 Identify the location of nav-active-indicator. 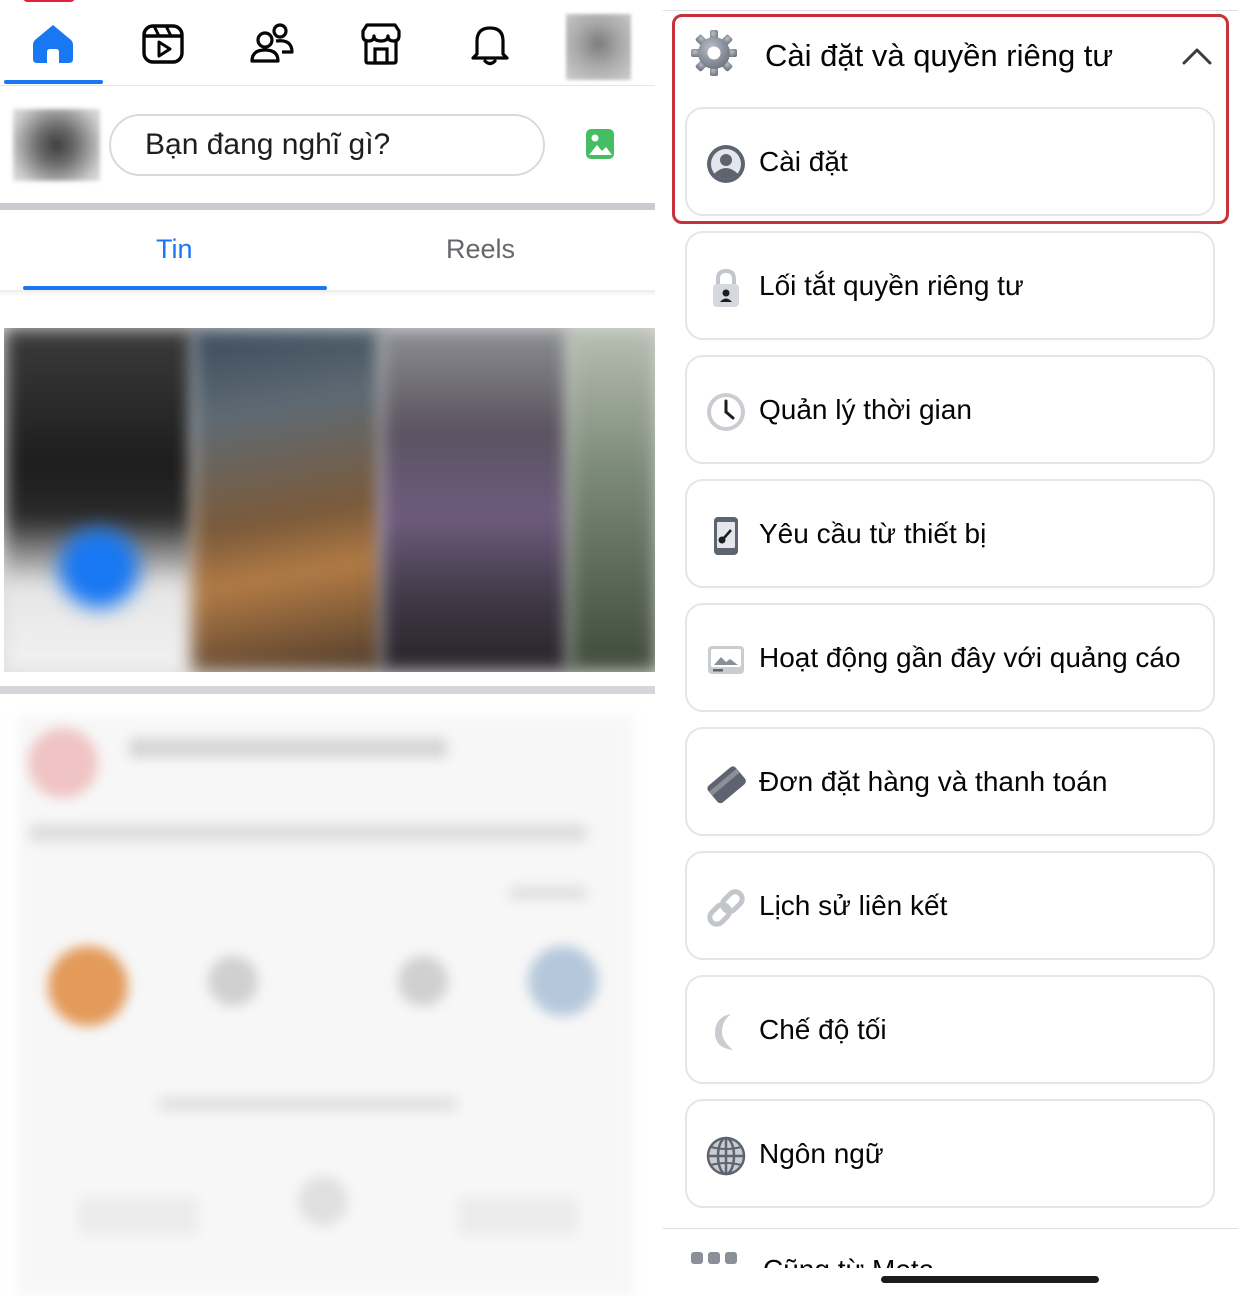
(53, 82).